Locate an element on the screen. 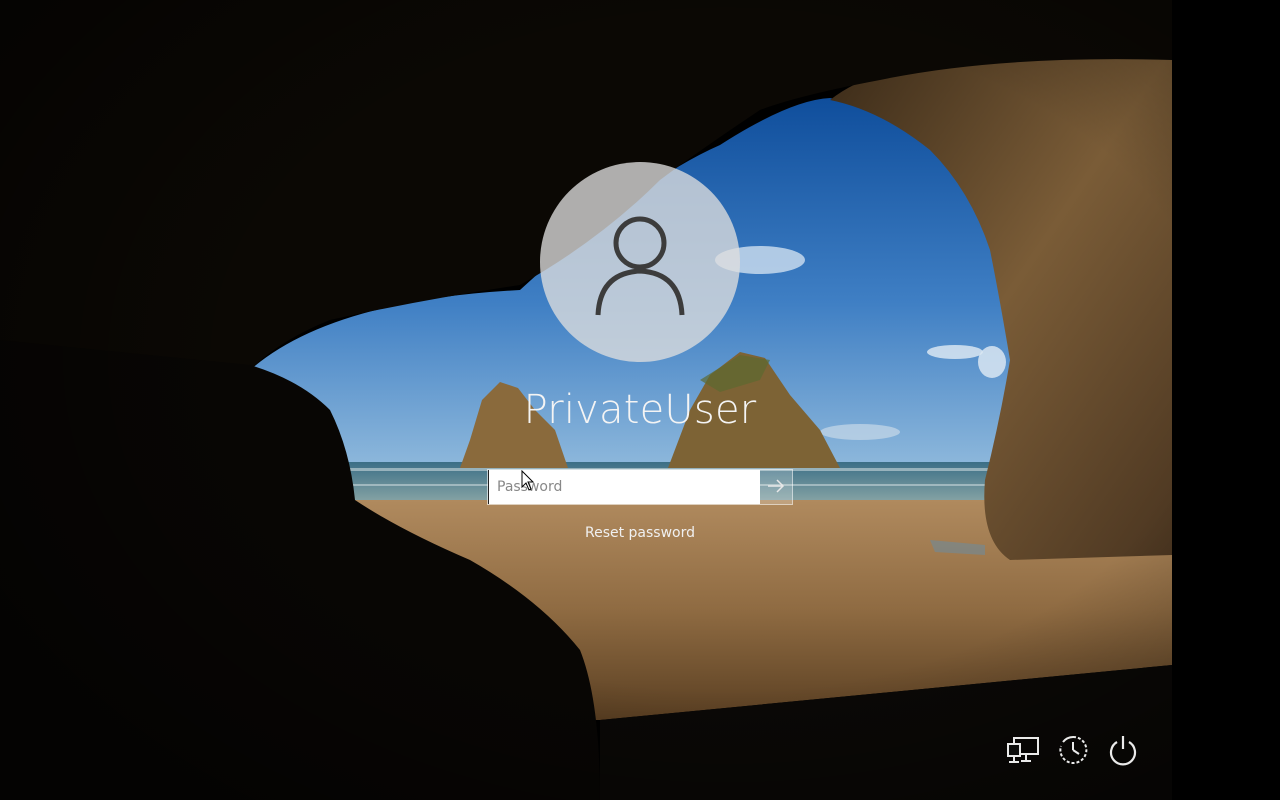 This screenshot has height=800, width=1280. network-button is located at coordinates (1023, 752).